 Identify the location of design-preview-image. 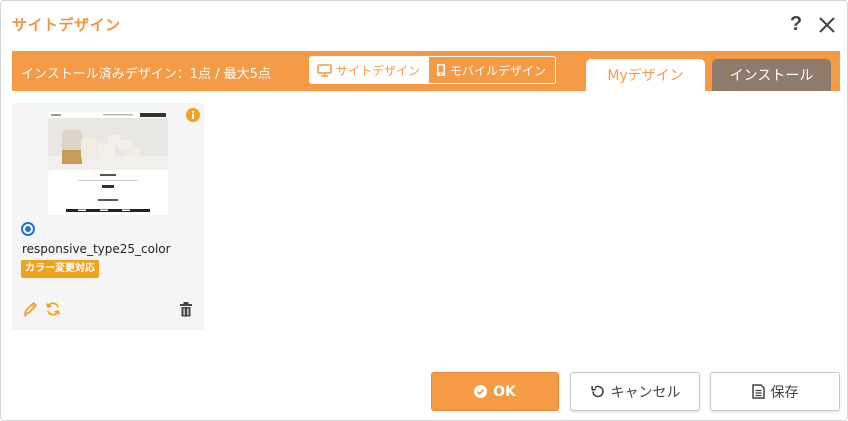
(108, 163).